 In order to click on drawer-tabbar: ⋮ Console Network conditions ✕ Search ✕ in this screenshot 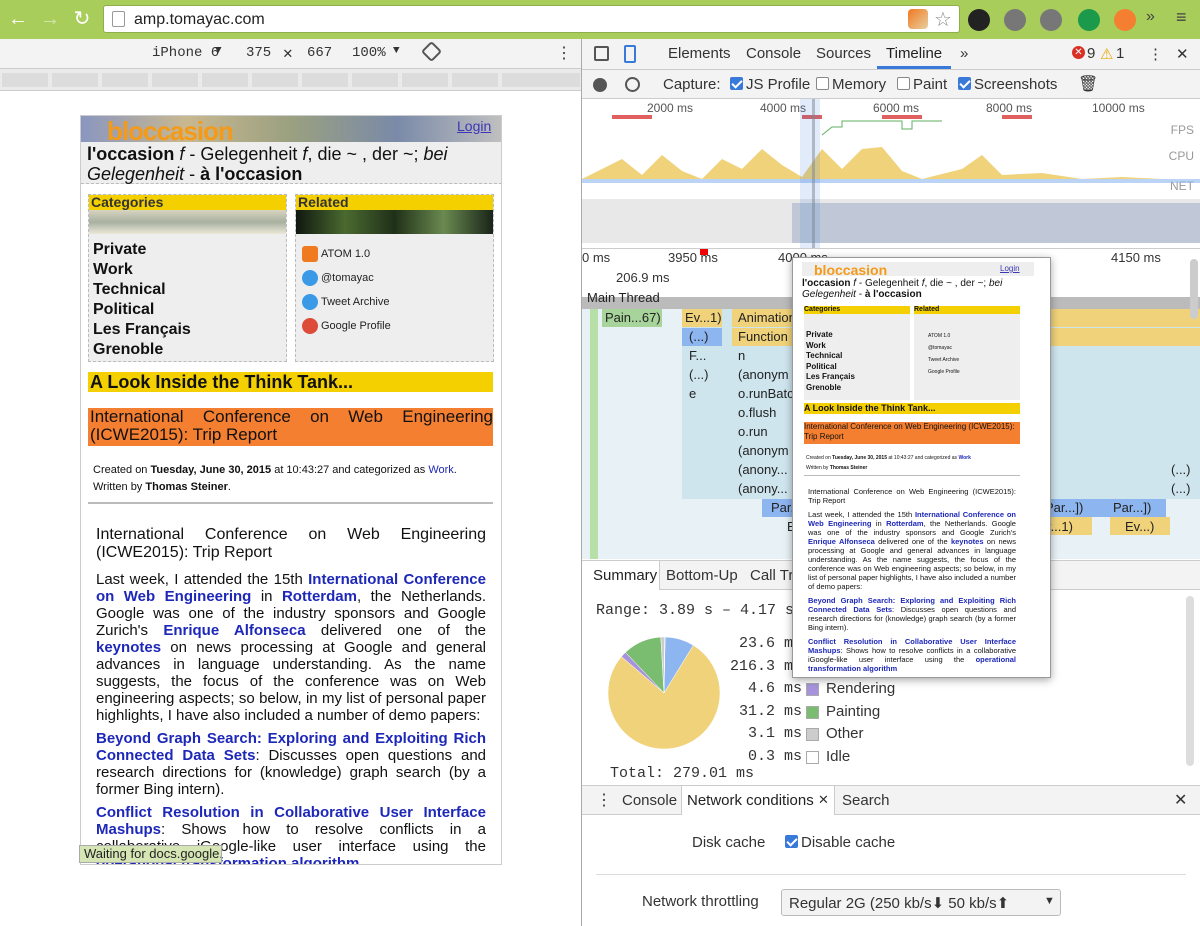, I will do `click(891, 800)`.